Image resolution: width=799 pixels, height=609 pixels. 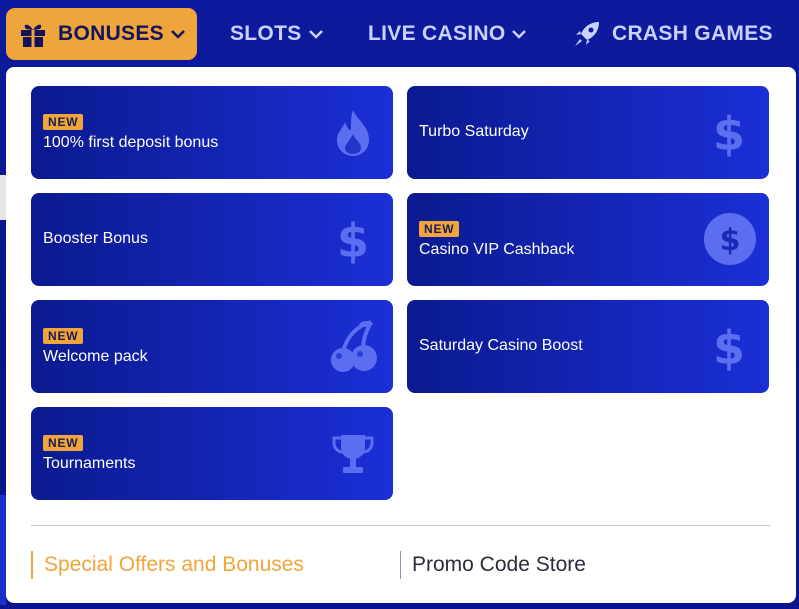 I want to click on bonus-card-title: Saturday Casino Boost, so click(x=501, y=345).